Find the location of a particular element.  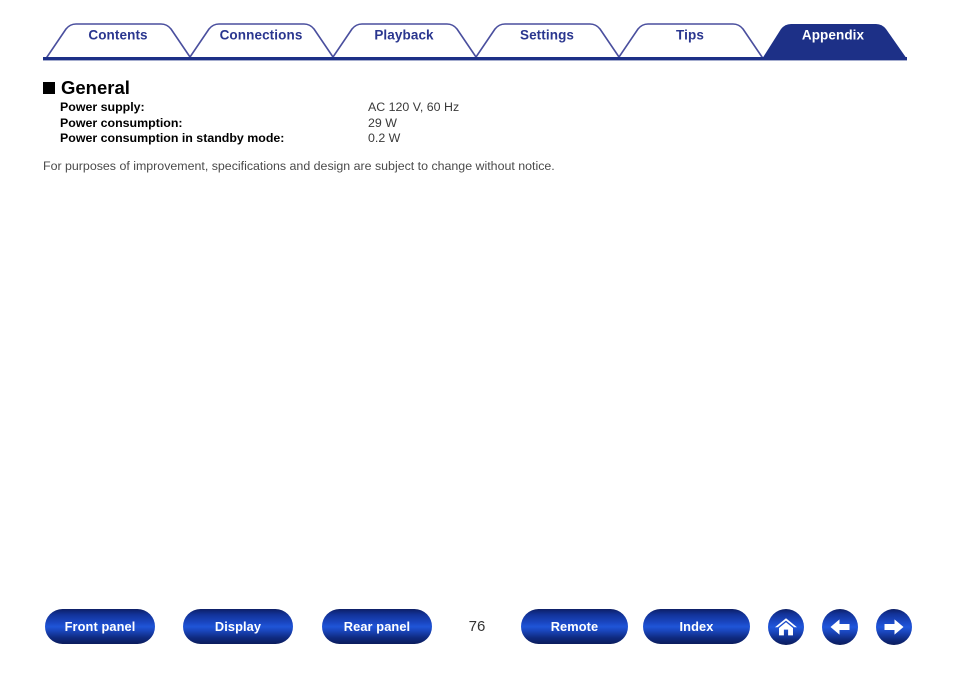

rear-panel-button-label: Rear panel is located at coordinates (377, 626).